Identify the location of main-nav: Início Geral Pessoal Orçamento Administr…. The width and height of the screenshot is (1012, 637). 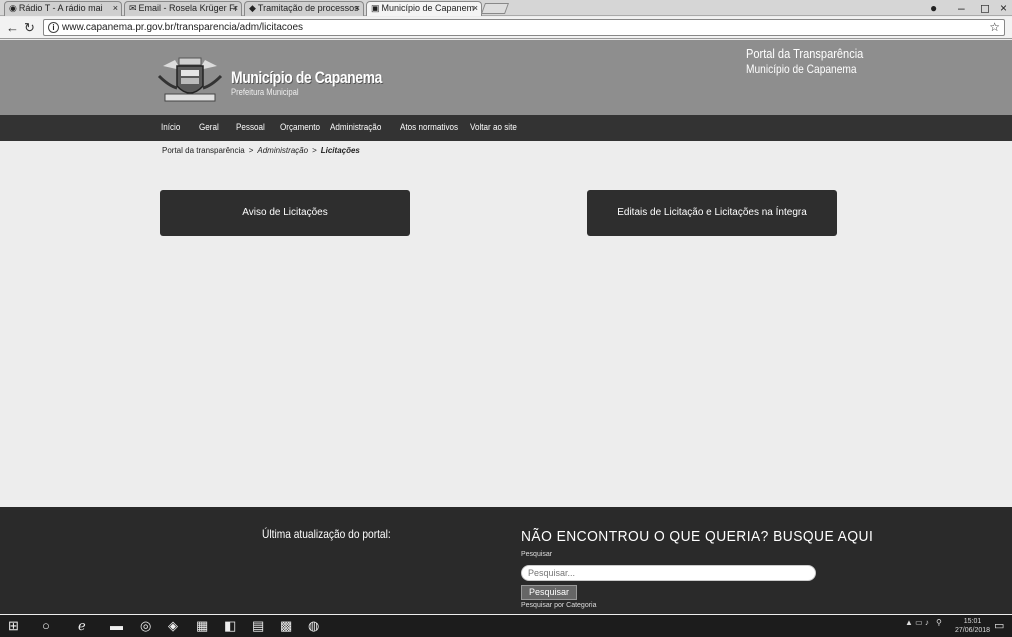
(506, 128).